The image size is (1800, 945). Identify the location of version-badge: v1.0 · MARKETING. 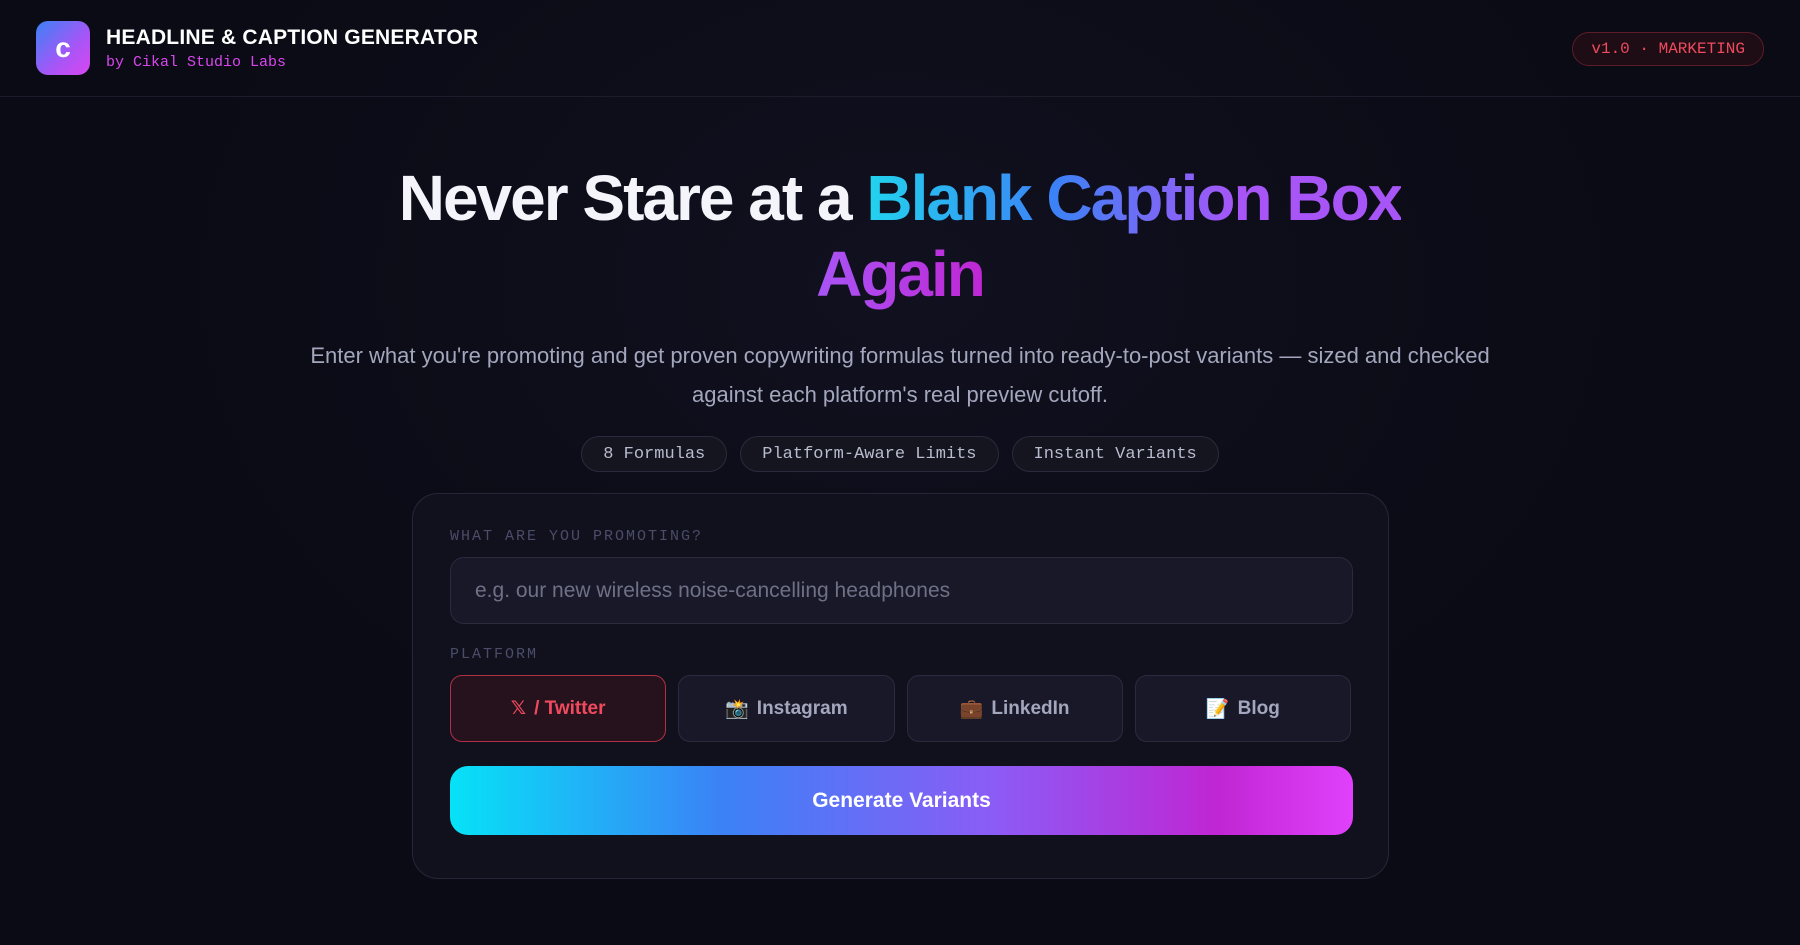
(1668, 49).